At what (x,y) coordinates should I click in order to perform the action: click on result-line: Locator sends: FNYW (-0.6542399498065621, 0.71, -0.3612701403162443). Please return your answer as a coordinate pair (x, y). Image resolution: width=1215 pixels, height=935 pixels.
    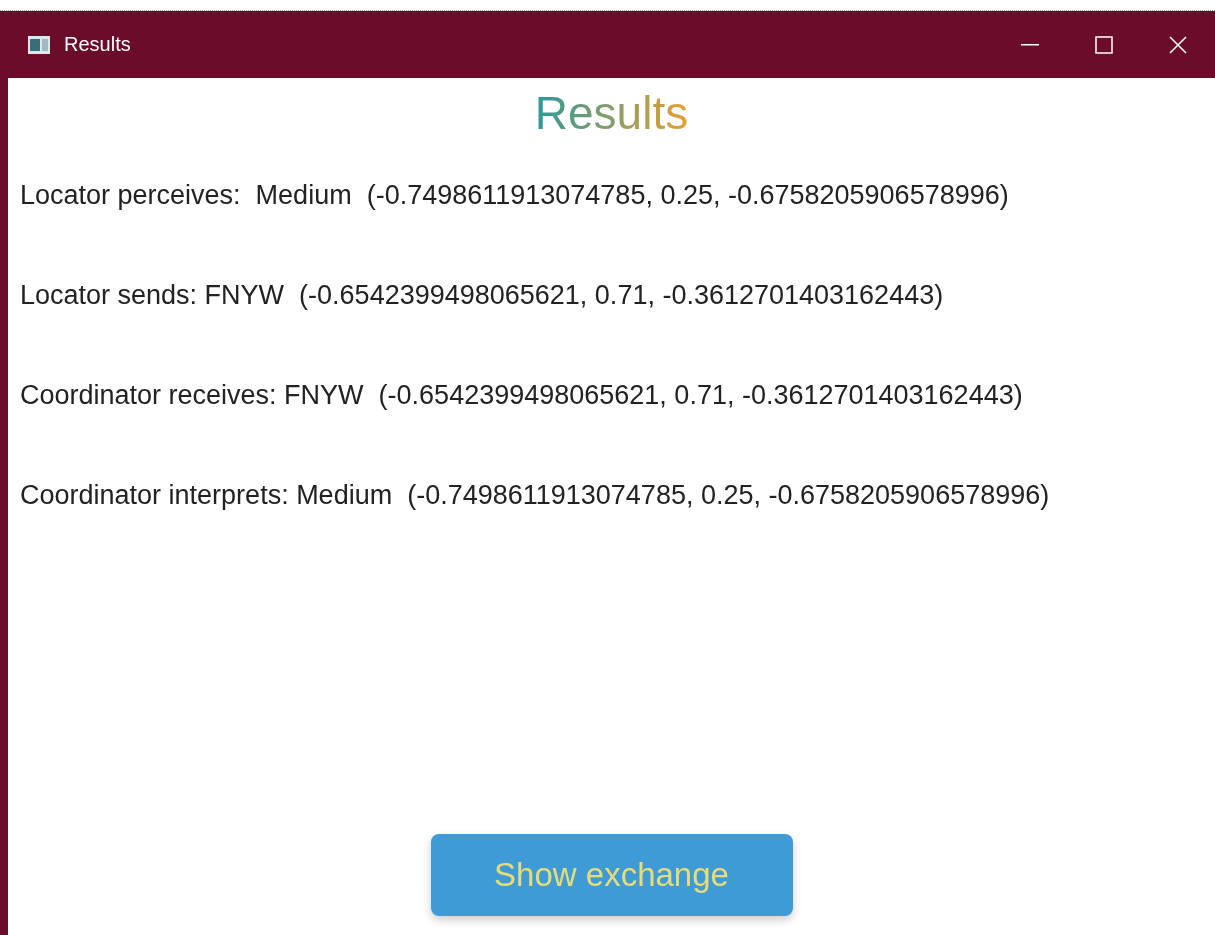
    Looking at the image, I should click on (482, 295).